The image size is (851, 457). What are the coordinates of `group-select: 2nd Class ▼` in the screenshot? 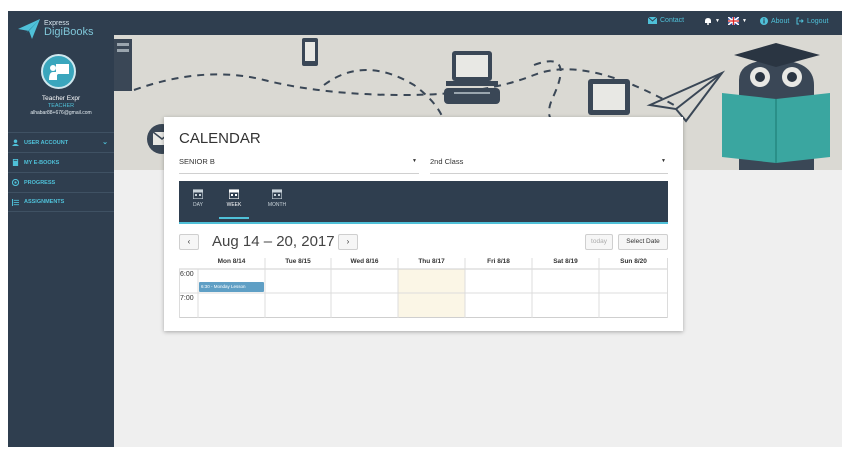 It's located at (549, 164).